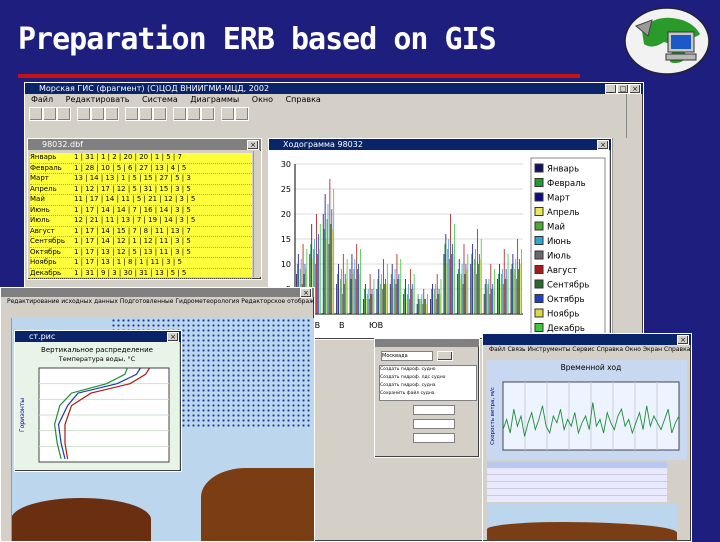 This screenshot has height=542, width=720. Describe the element at coordinates (445, 356) in the screenshot. I see `dialog-button` at that location.